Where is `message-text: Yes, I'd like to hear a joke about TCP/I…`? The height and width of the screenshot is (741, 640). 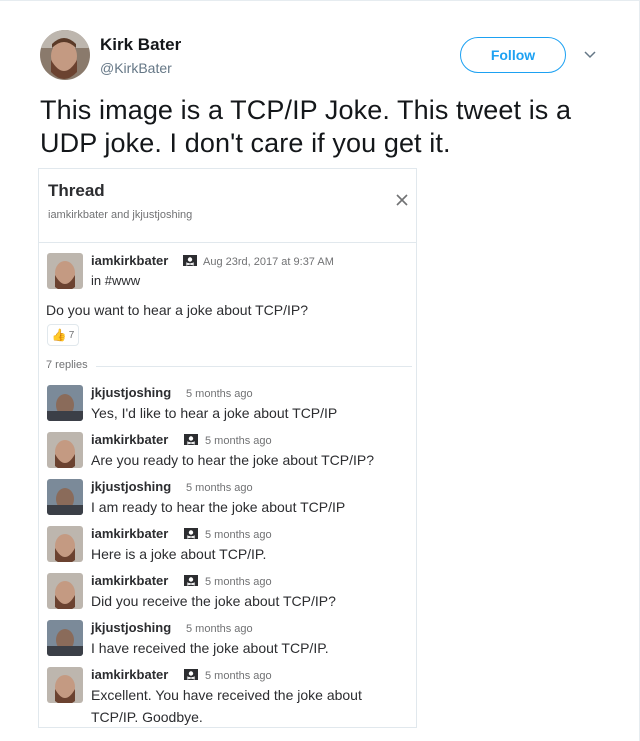 message-text: Yes, I'd like to hear a joke about TCP/I… is located at coordinates (214, 413).